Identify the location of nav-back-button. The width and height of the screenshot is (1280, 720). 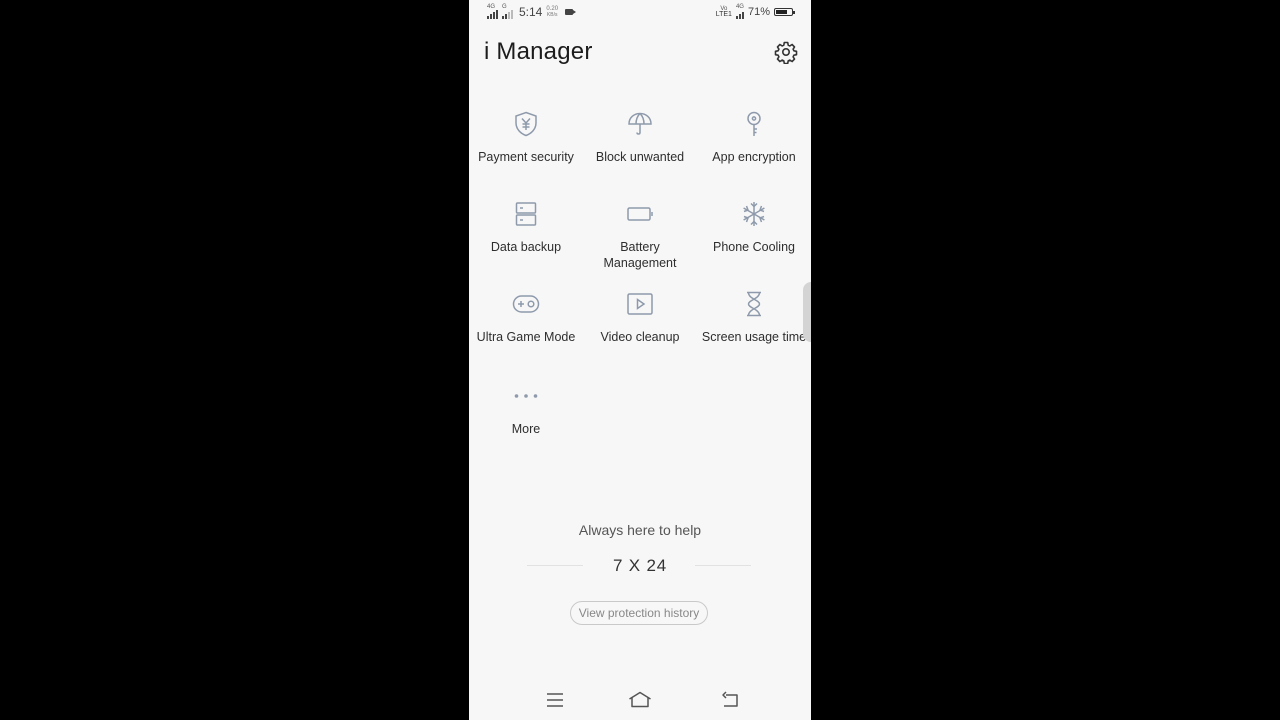
(730, 700).